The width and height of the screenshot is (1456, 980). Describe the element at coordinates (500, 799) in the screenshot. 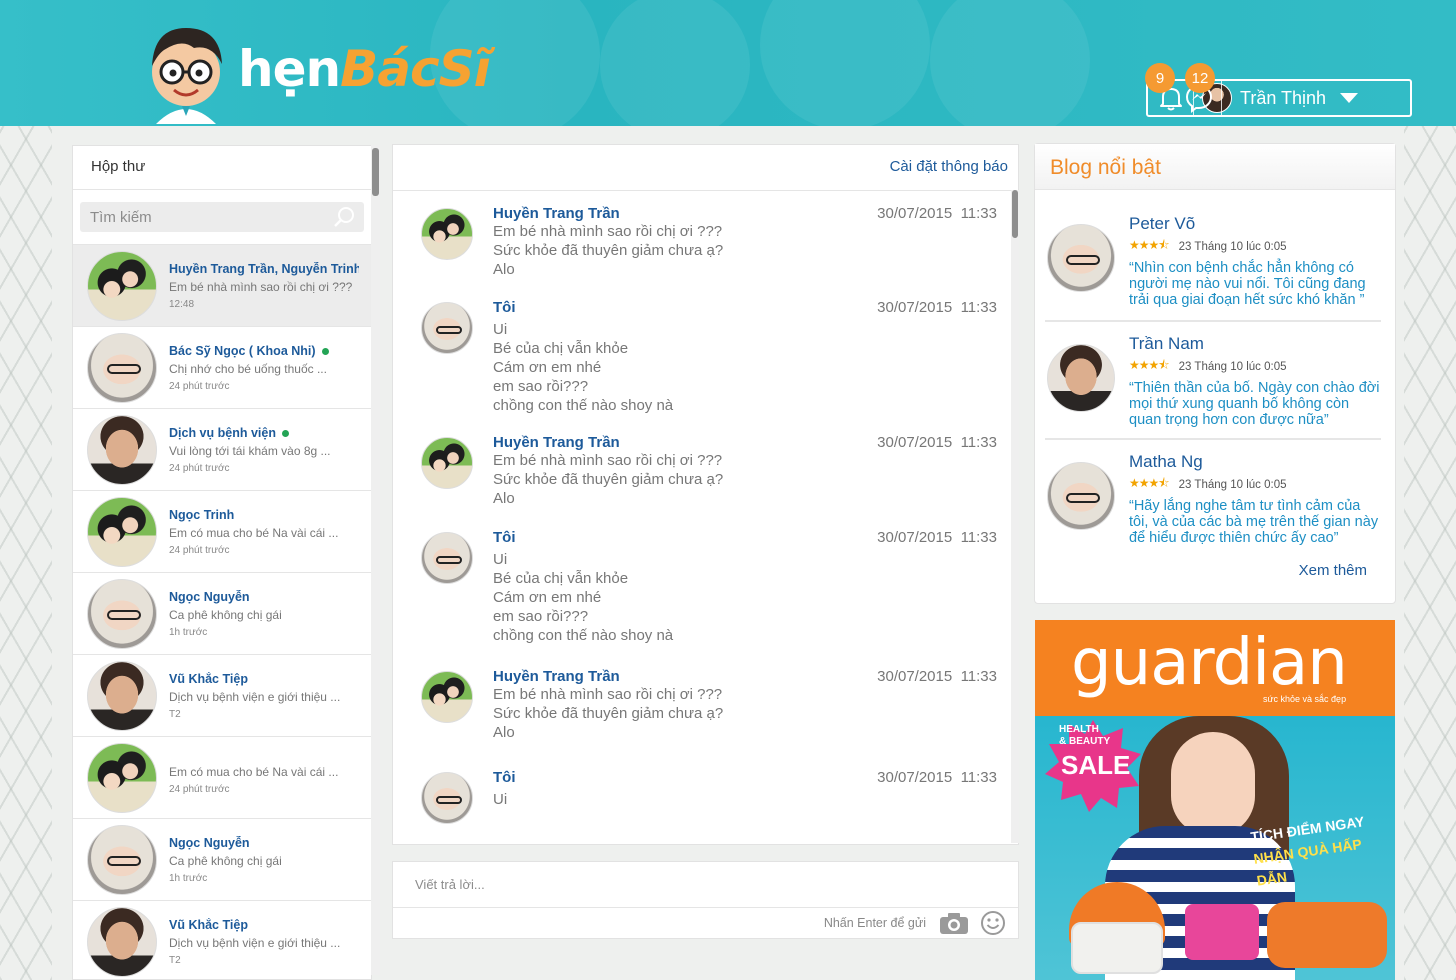

I see `message-line: Ui` at that location.